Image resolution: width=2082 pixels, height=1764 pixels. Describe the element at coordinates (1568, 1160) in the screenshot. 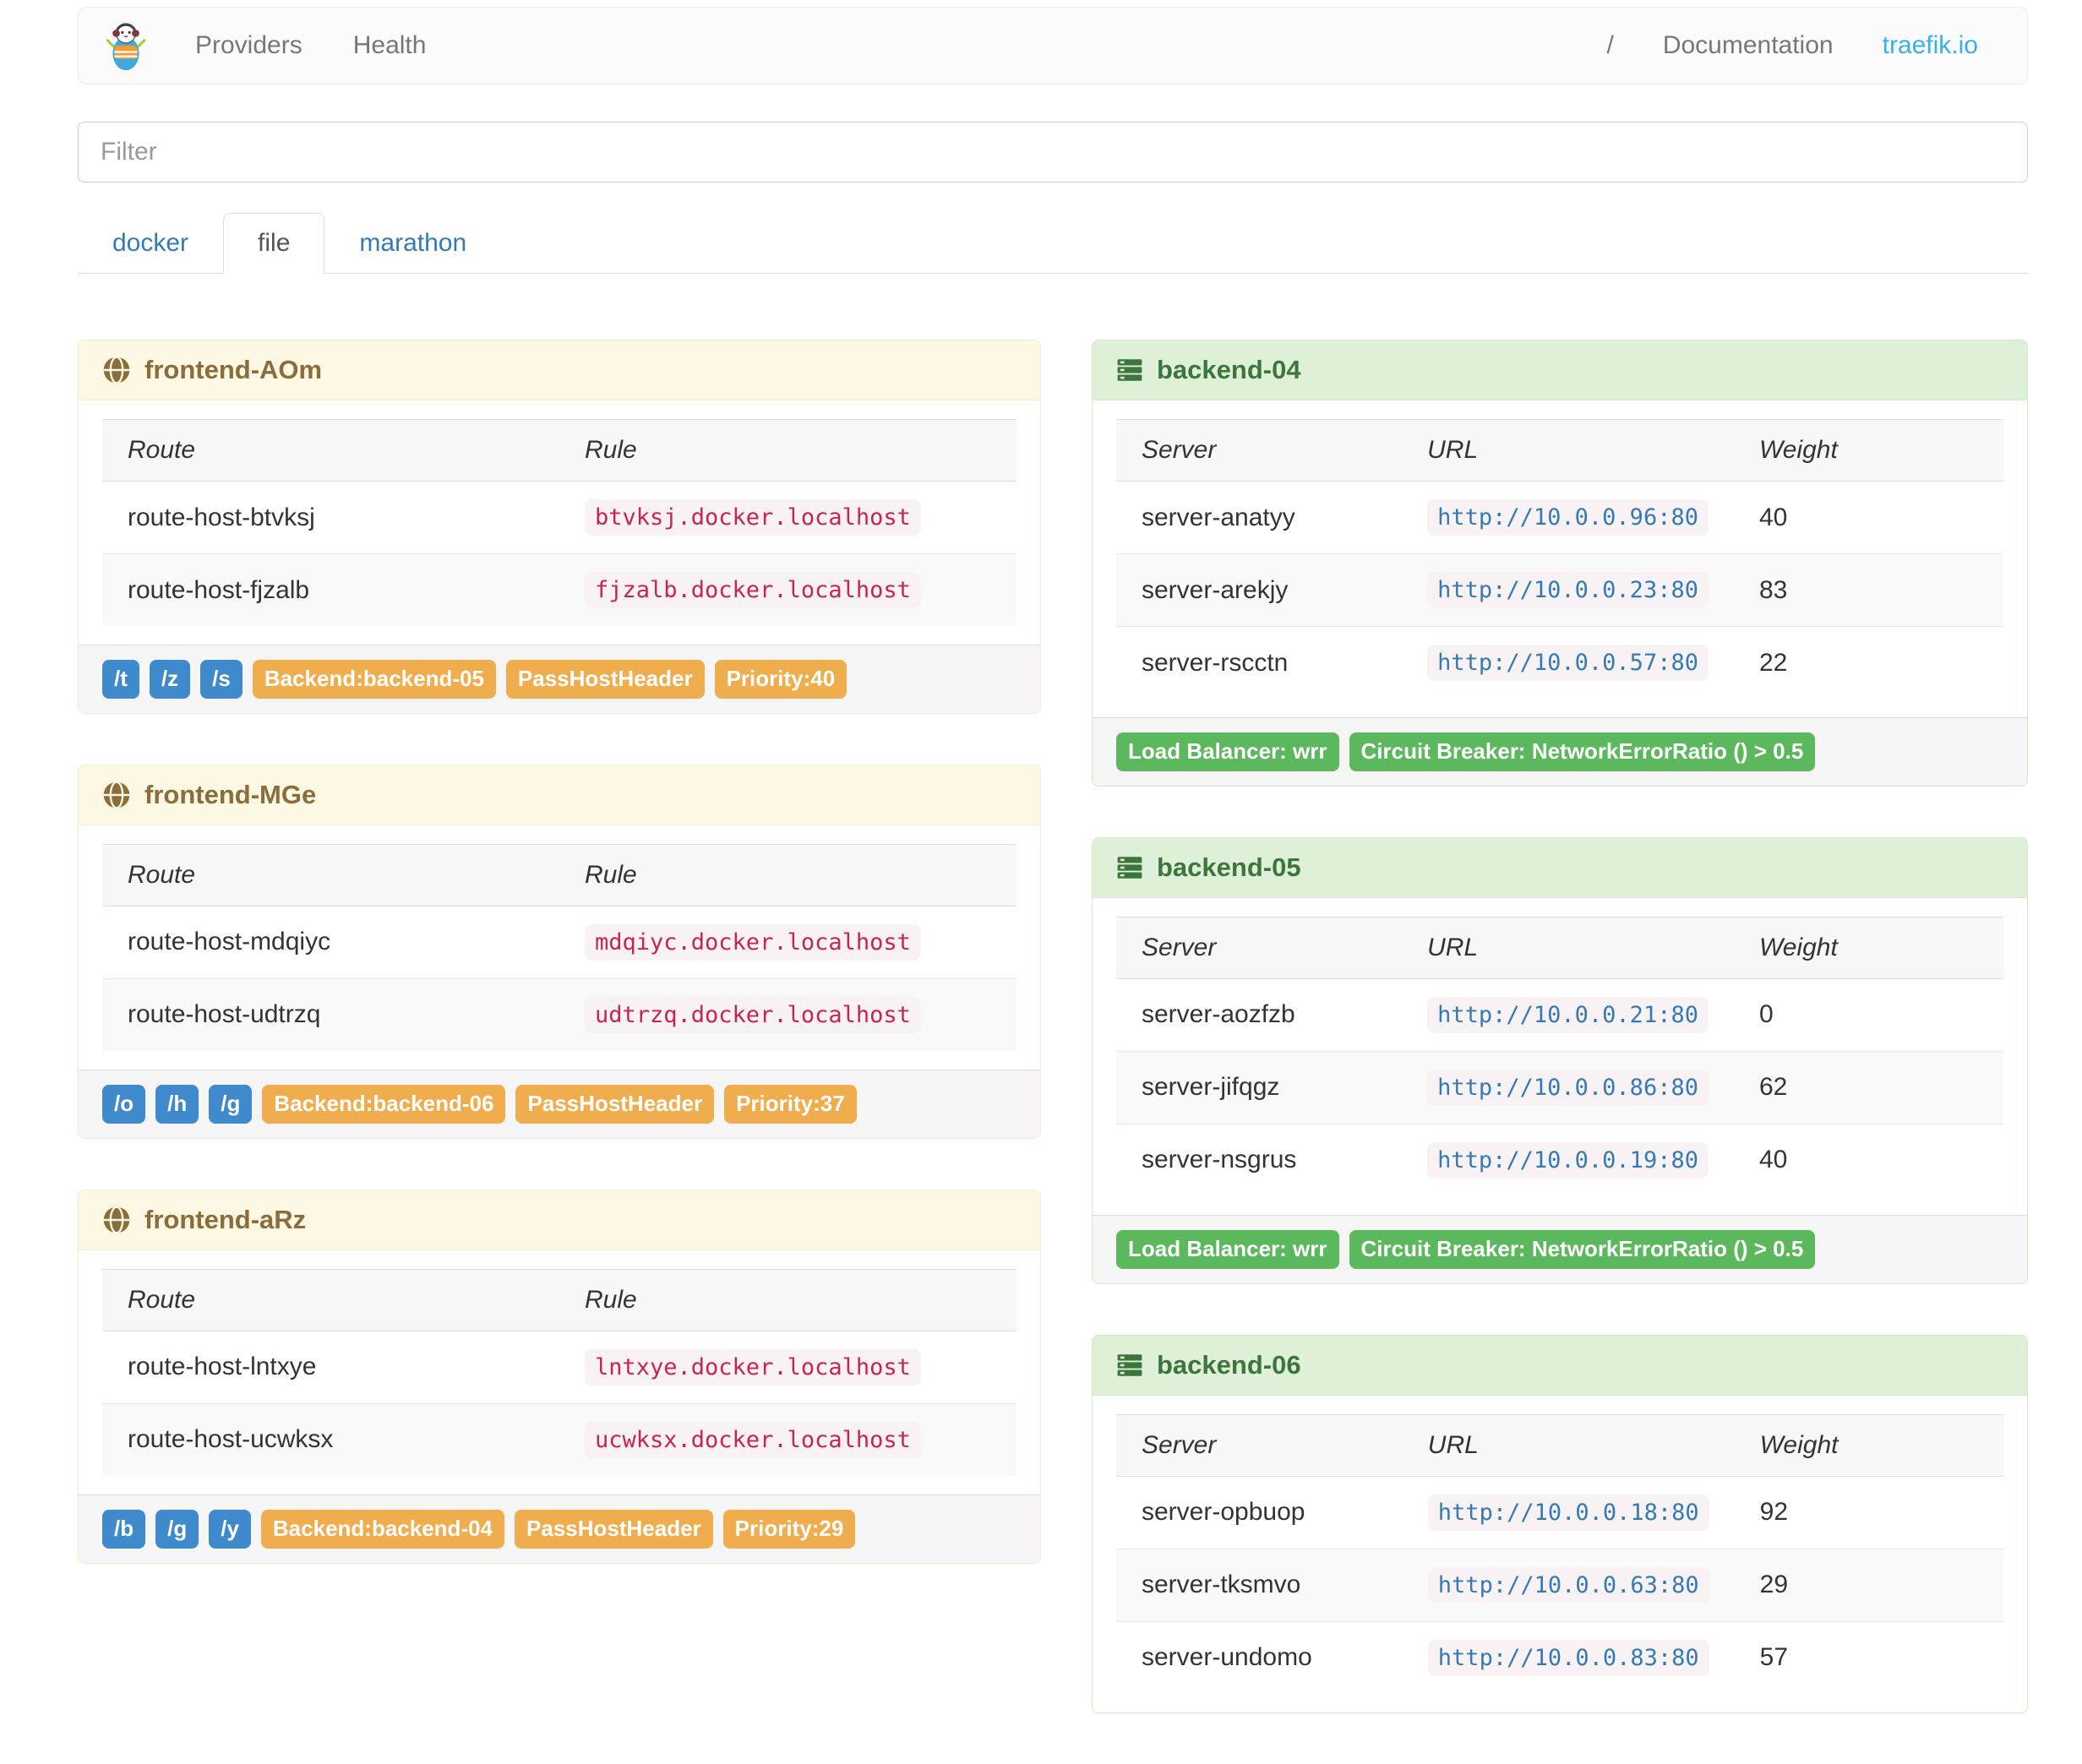

I see `url-link: http://10.0.0.19:80` at that location.